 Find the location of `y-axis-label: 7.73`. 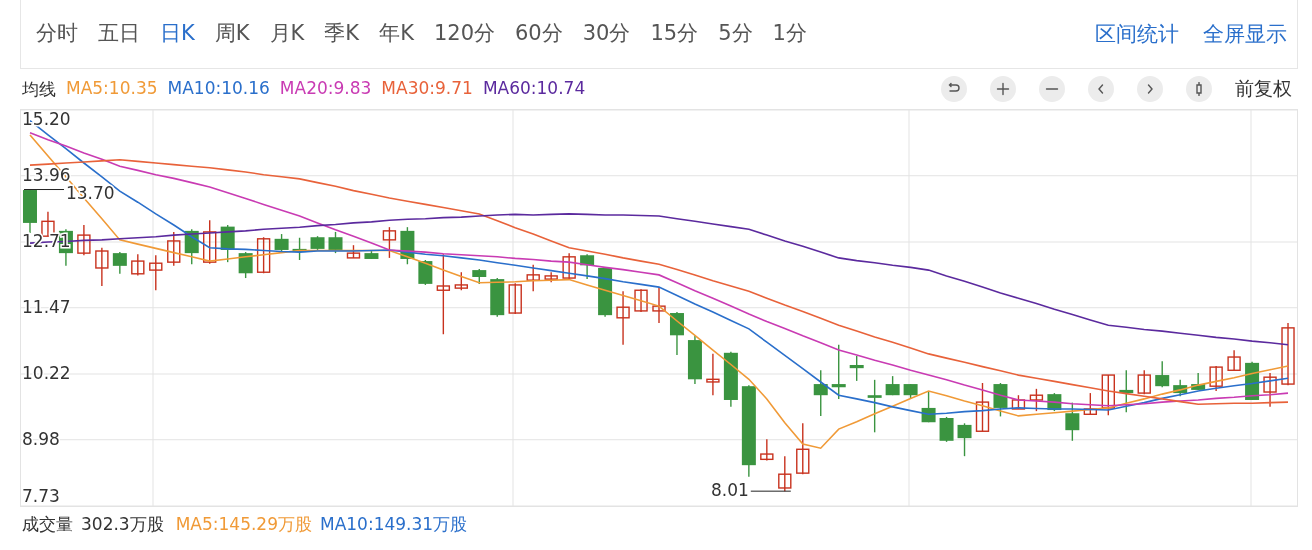

y-axis-label: 7.73 is located at coordinates (41, 496).